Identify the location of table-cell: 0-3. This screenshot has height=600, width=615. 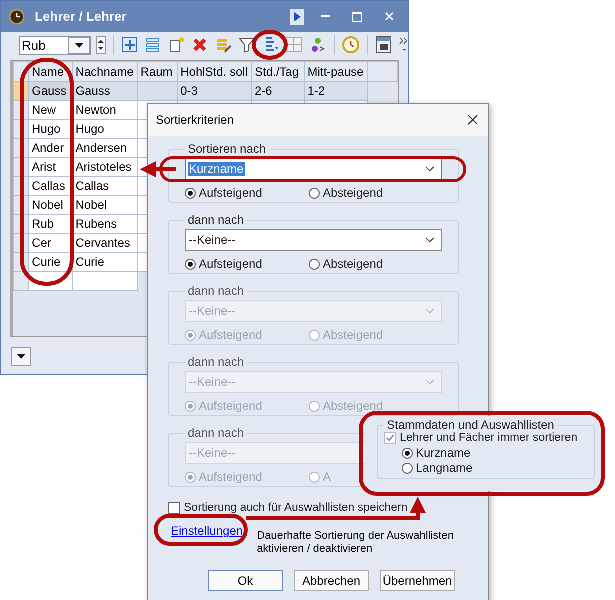
(214, 91).